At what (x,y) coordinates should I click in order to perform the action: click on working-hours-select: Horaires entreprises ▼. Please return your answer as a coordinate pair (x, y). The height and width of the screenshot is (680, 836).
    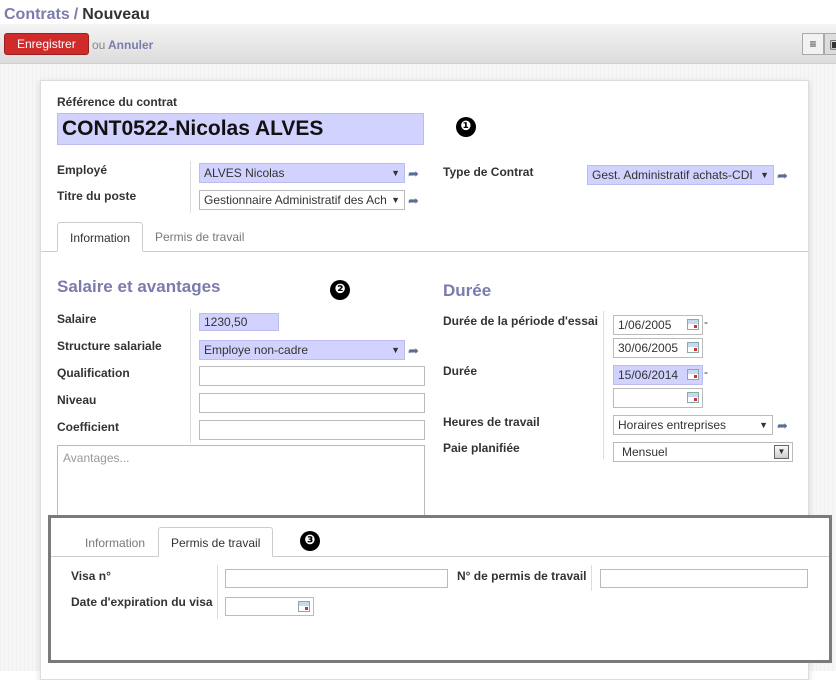
    Looking at the image, I should click on (693, 425).